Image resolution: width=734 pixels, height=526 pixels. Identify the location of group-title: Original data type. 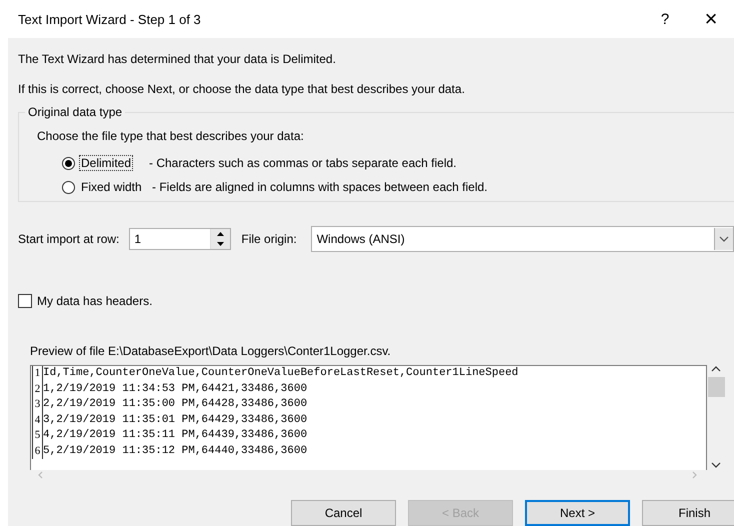
(75, 112).